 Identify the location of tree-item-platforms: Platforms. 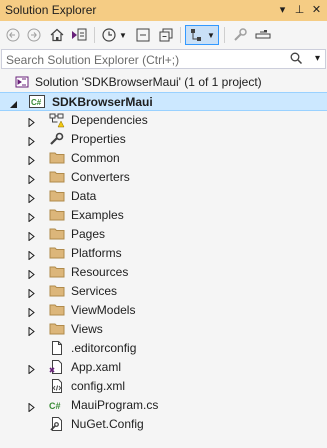
(163, 253).